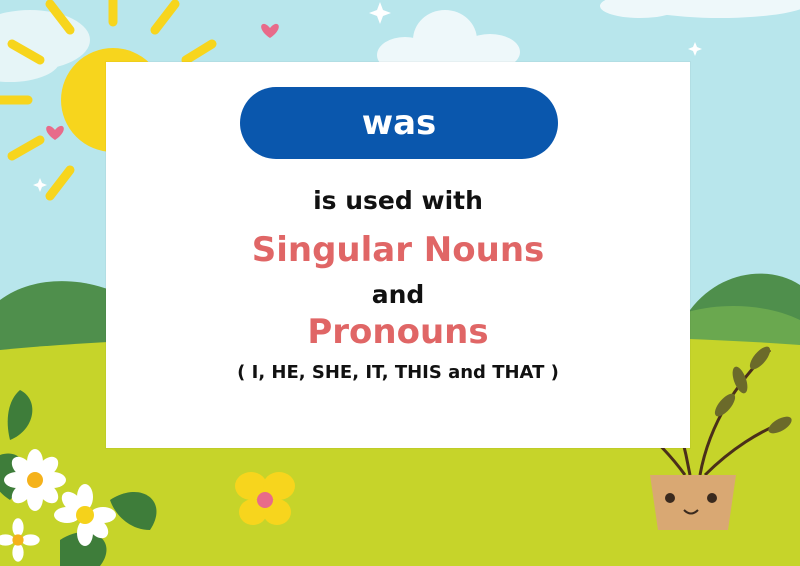 This screenshot has width=800, height=566. I want to click on cloud-top-right, so click(700, 9).